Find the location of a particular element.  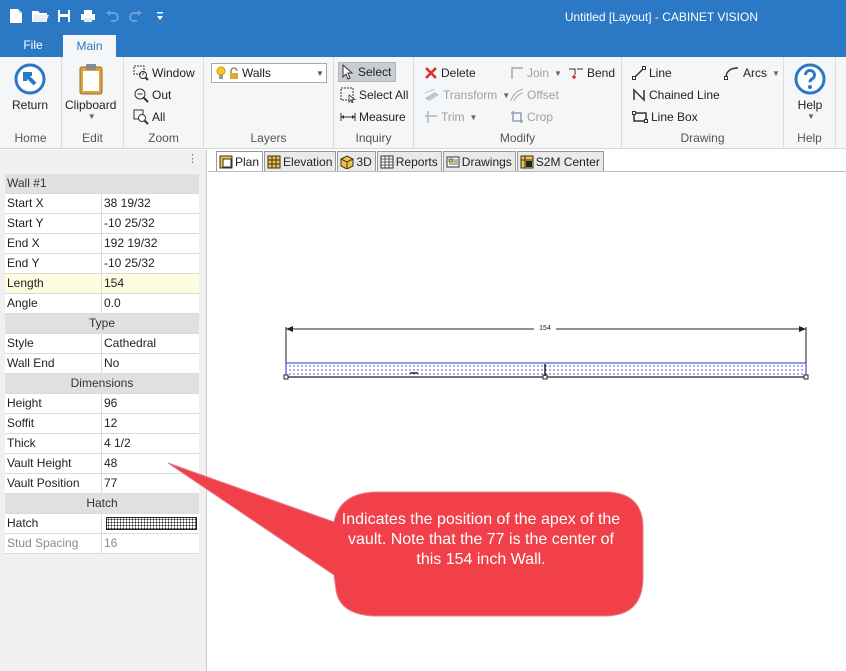

property-row-thick: Thick 4 1/2 is located at coordinates (102, 444).